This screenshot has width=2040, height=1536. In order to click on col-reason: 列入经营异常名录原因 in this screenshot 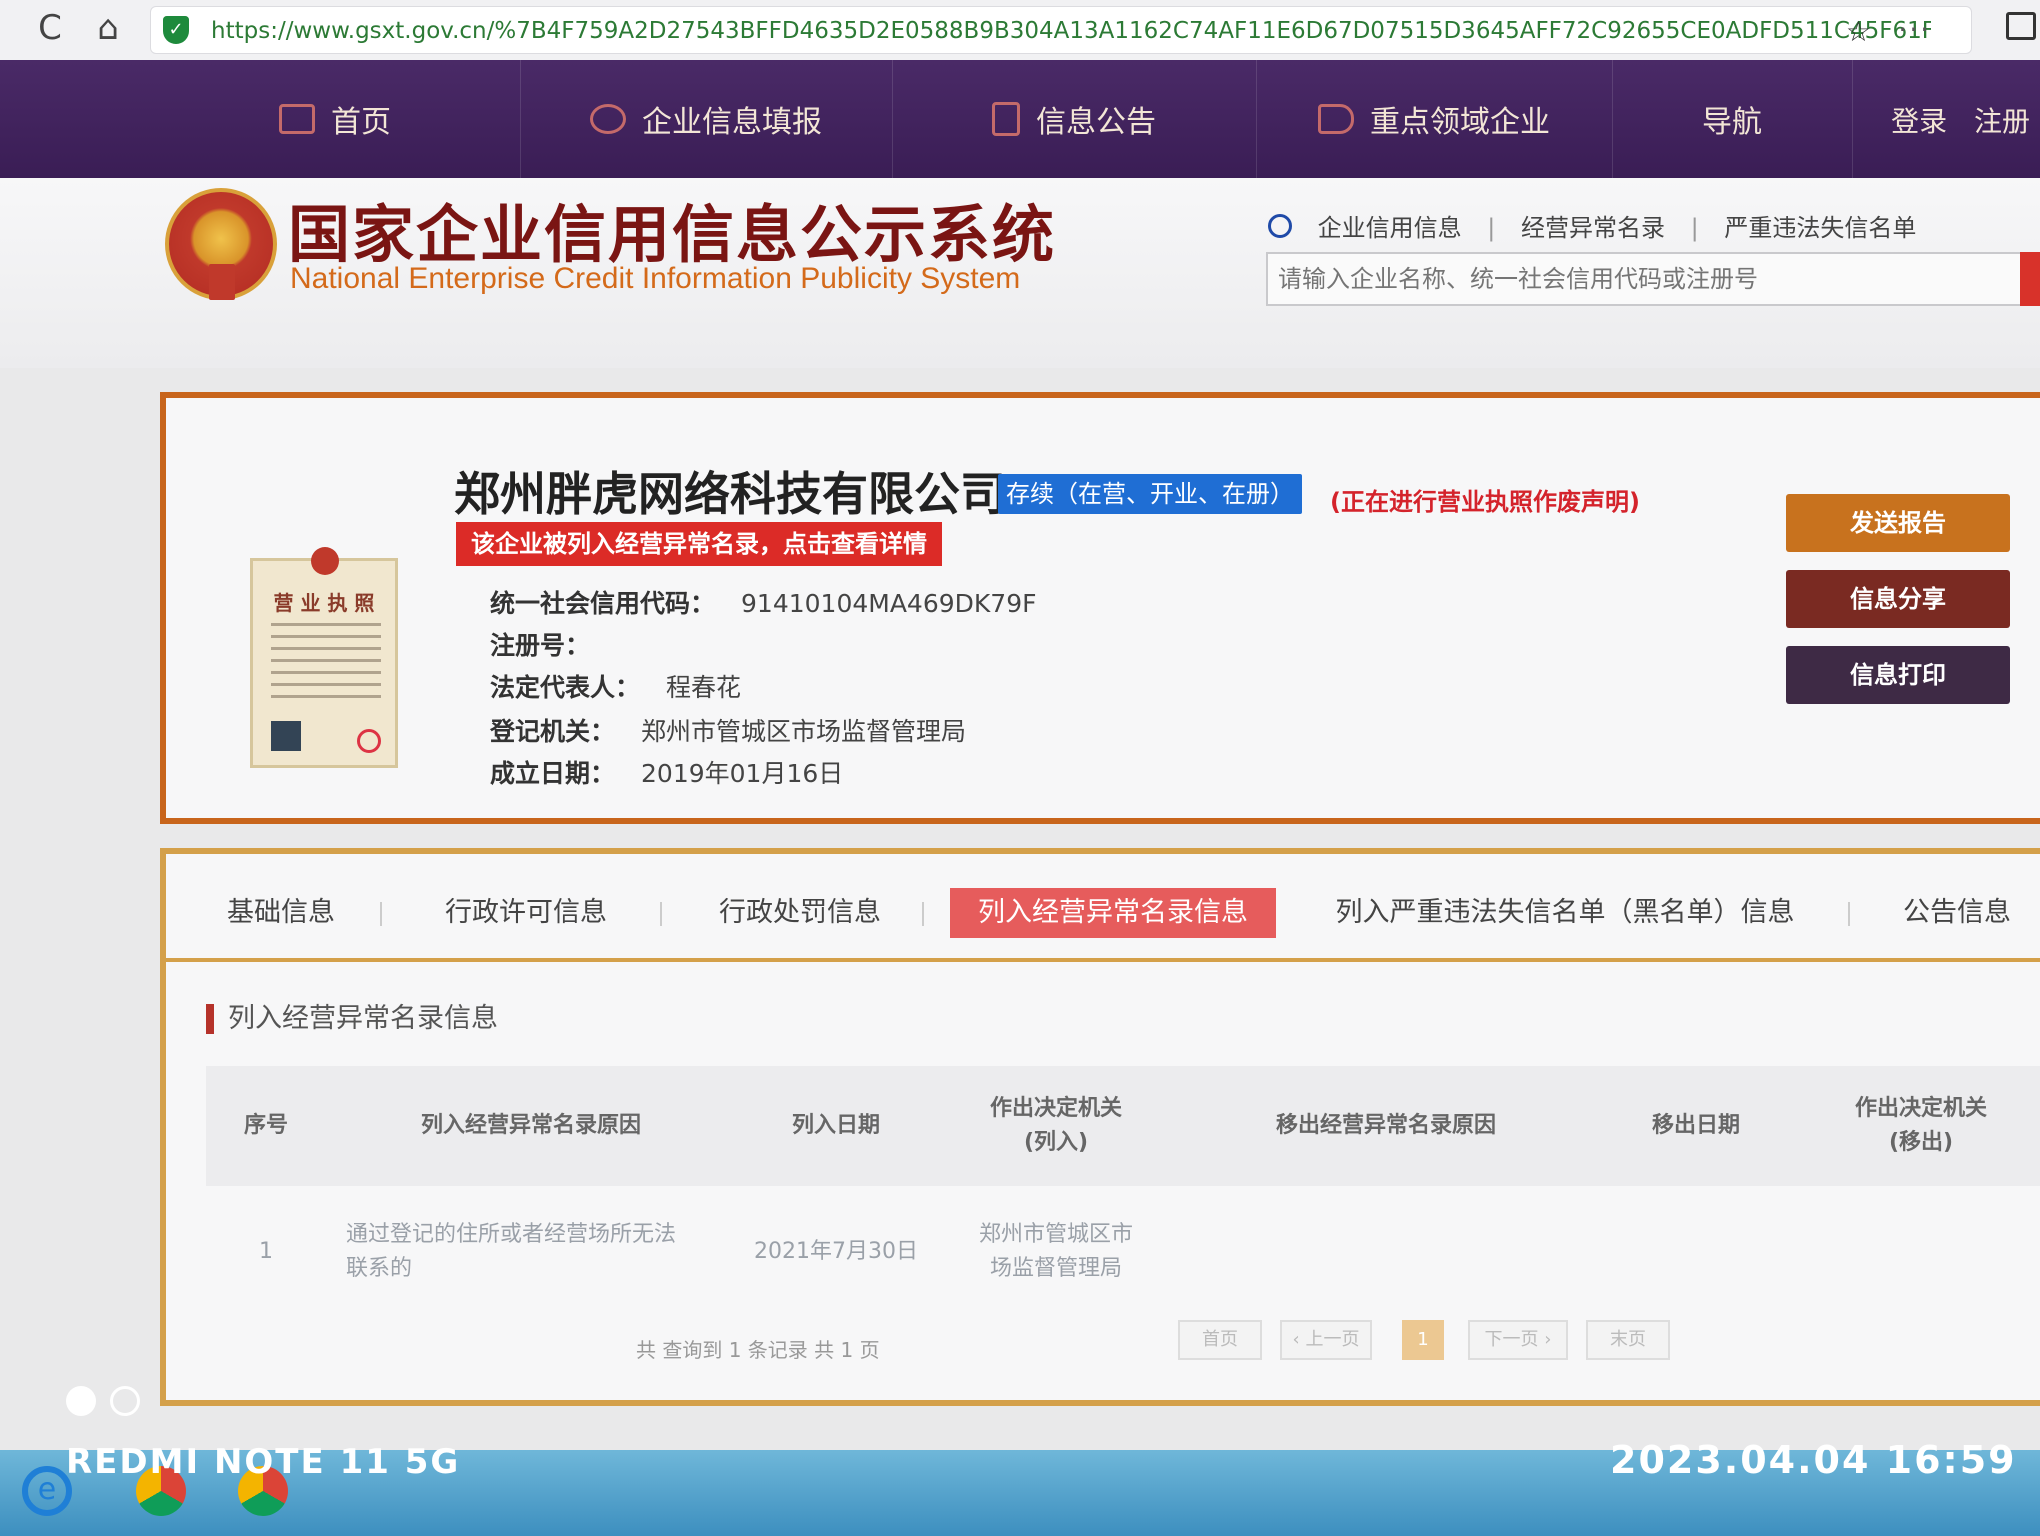, I will do `click(530, 1125)`.